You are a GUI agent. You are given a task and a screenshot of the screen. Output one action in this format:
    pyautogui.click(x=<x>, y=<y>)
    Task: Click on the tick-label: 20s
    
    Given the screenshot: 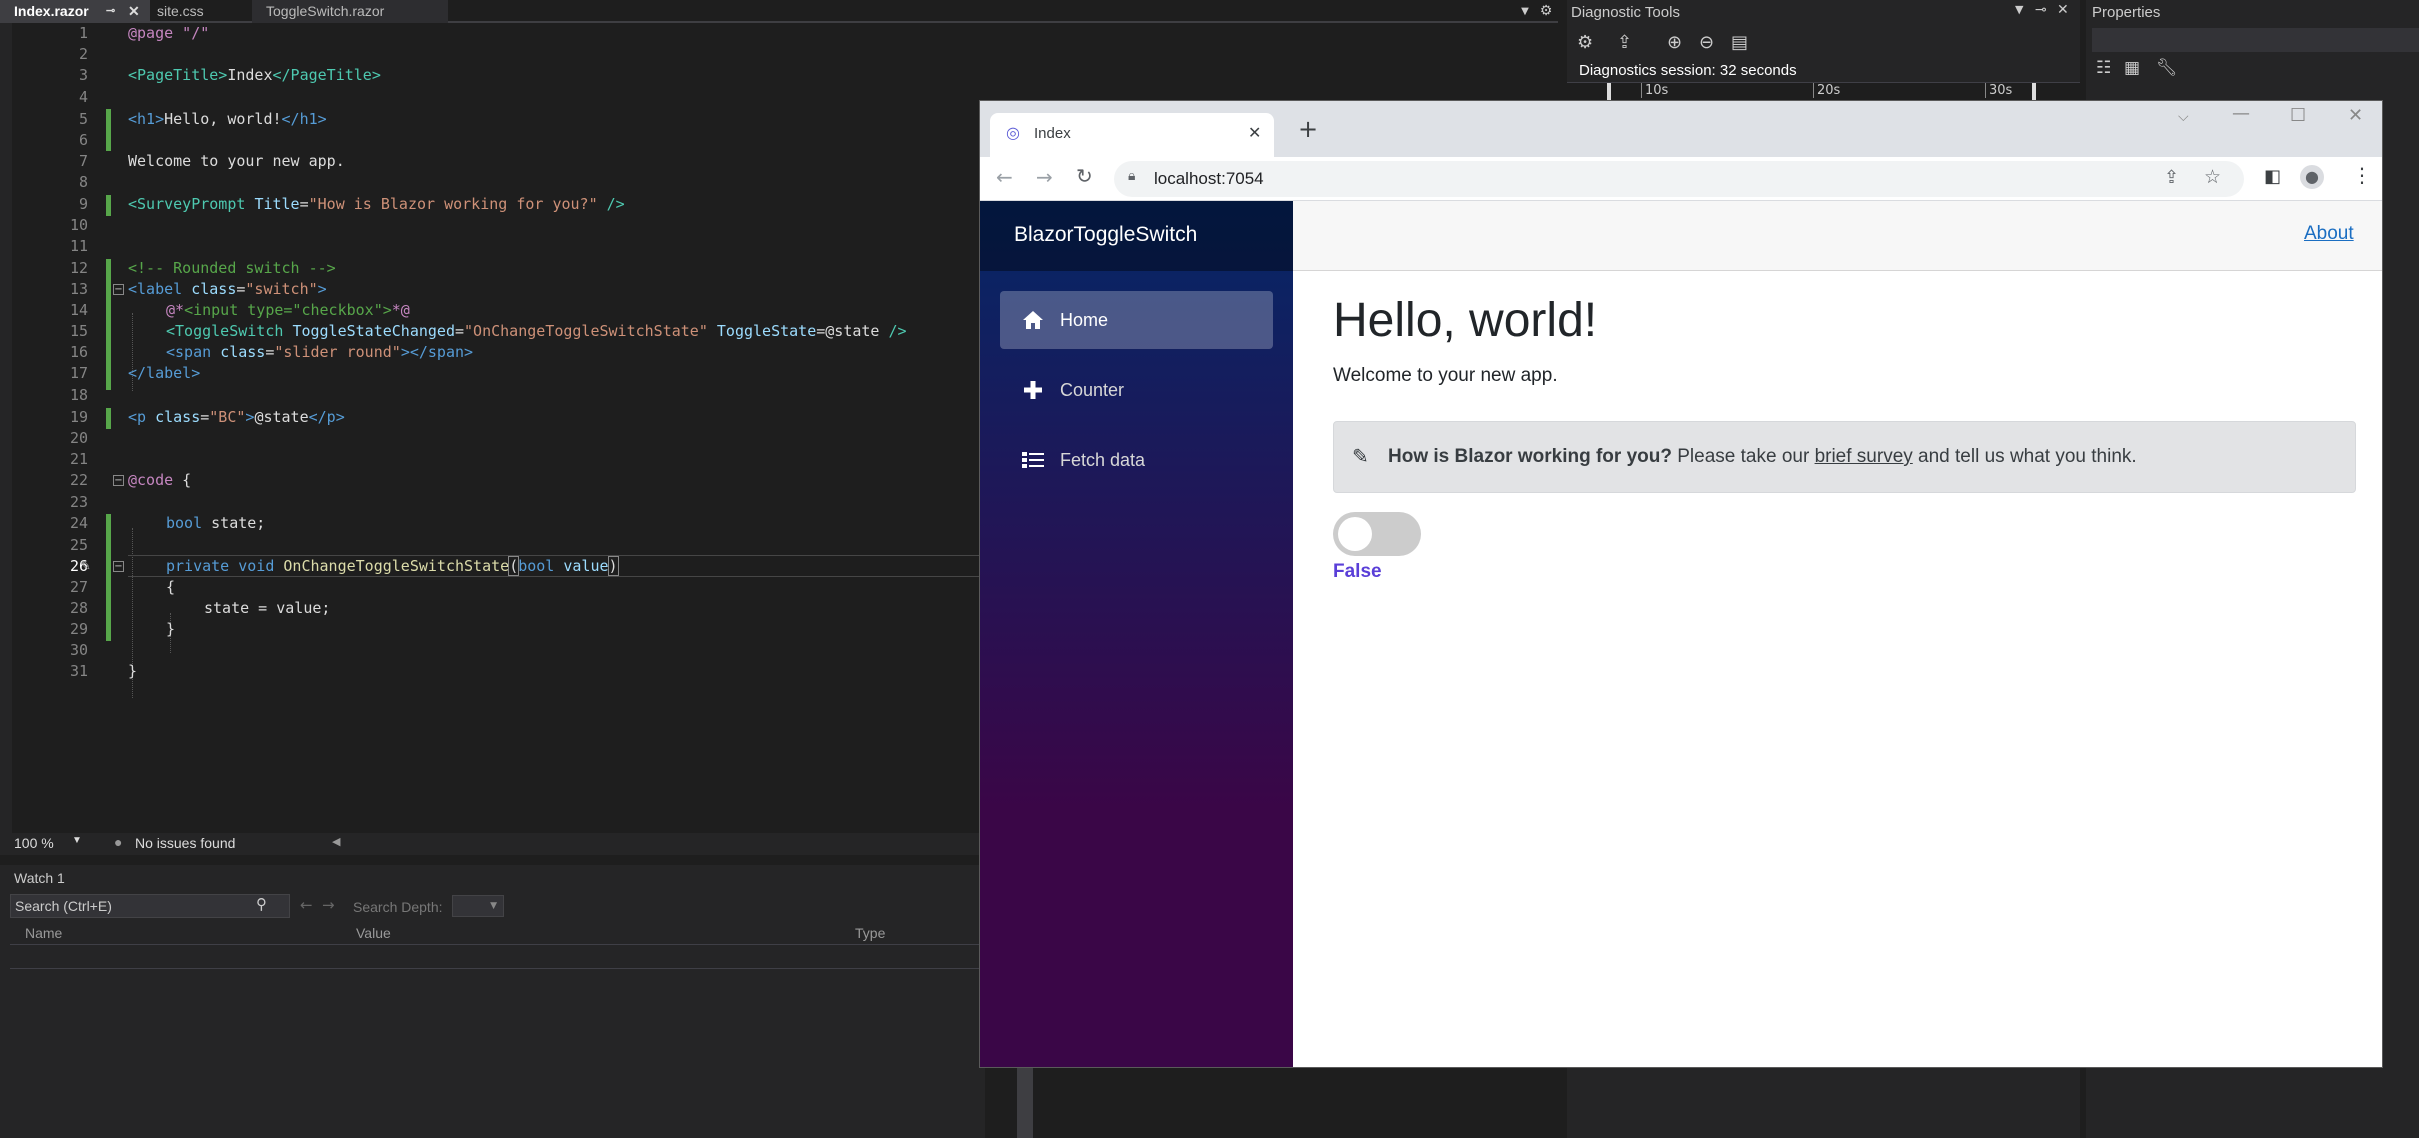 What is the action you would take?
    pyautogui.click(x=1826, y=90)
    